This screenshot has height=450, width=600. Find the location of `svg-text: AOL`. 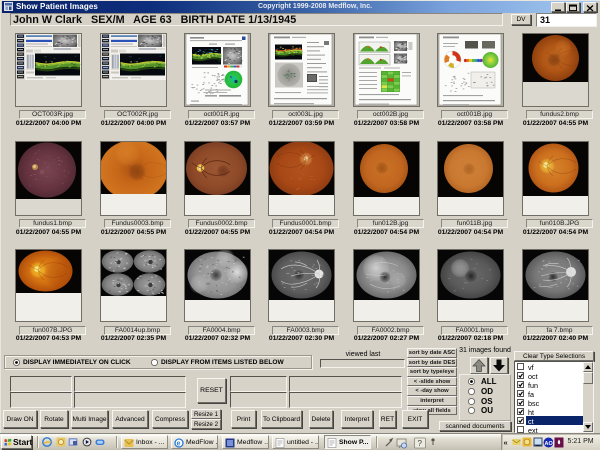

svg-text: AOL is located at coordinates (549, 444).